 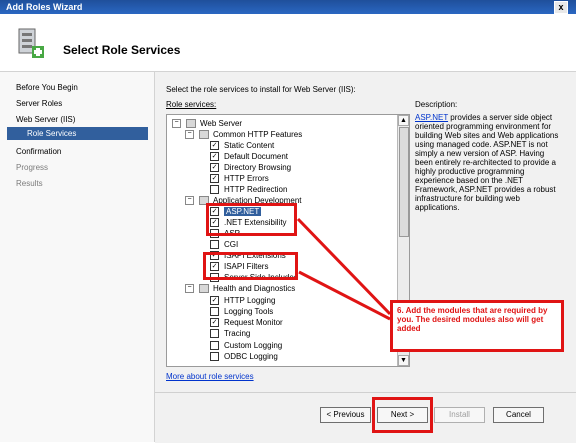 What do you see at coordinates (44, 7) in the screenshot?
I see `window-title: Add Roles Wizard` at bounding box center [44, 7].